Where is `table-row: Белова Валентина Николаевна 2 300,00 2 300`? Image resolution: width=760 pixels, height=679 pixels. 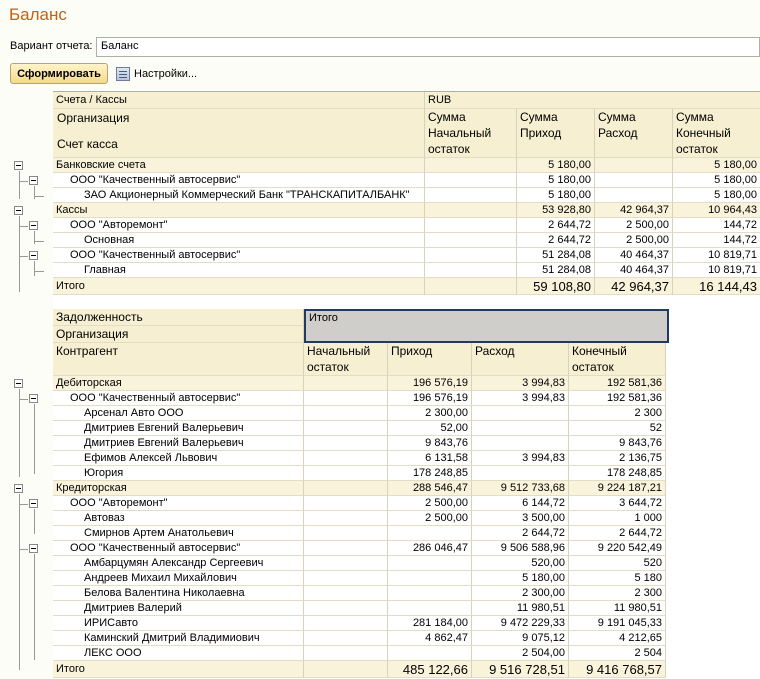
table-row: Белова Валентина Николаевна 2 300,00 2 300 is located at coordinates (359, 593).